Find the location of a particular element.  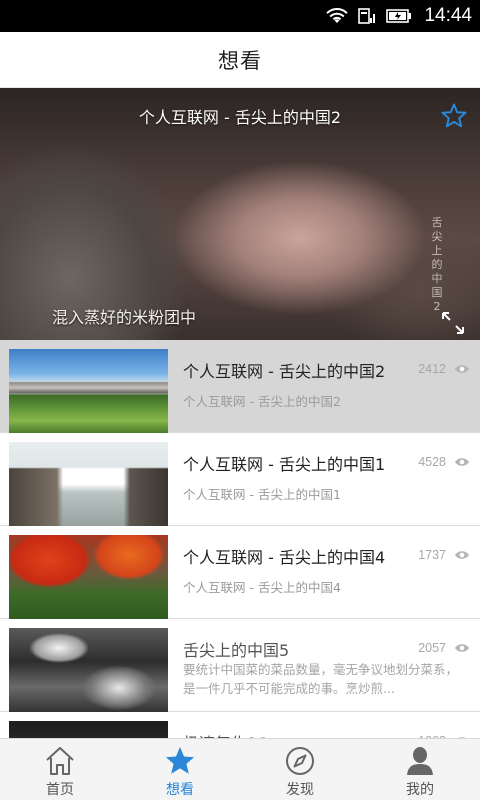

view-count: 2412 is located at coordinates (432, 369).